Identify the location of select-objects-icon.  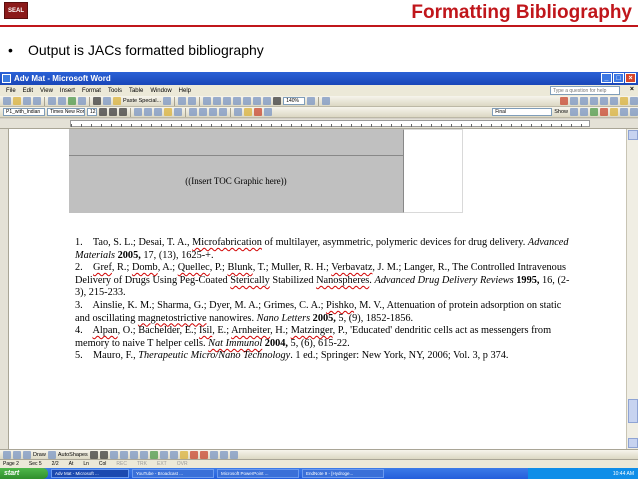
(51, 454).